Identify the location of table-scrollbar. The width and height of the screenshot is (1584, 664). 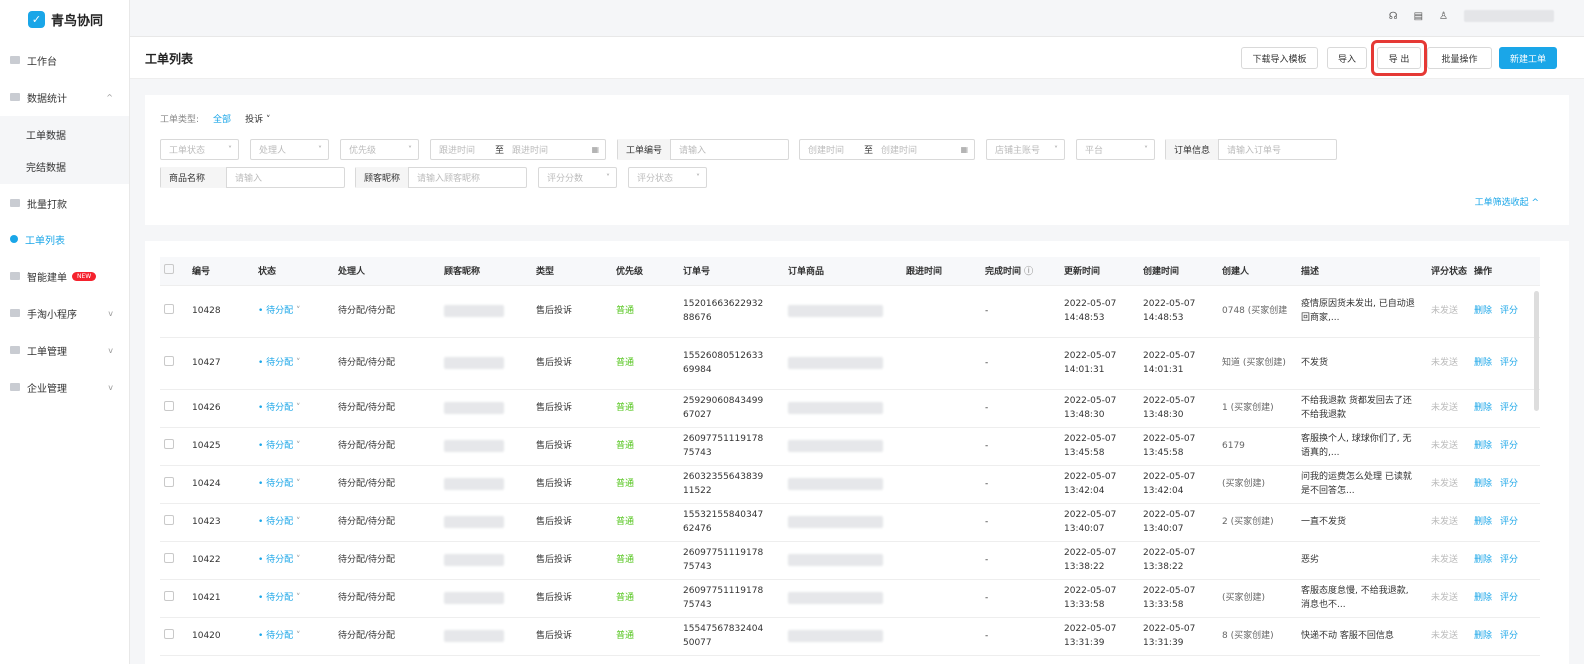
(1536, 351).